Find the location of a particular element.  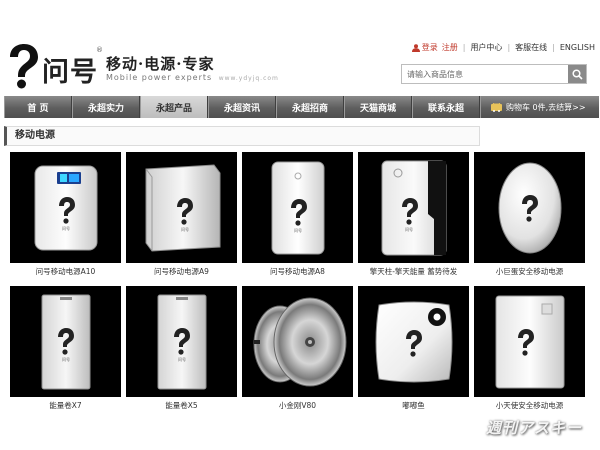

slogan-en: Mobile power experts www.ydyjq.com is located at coordinates (192, 77).